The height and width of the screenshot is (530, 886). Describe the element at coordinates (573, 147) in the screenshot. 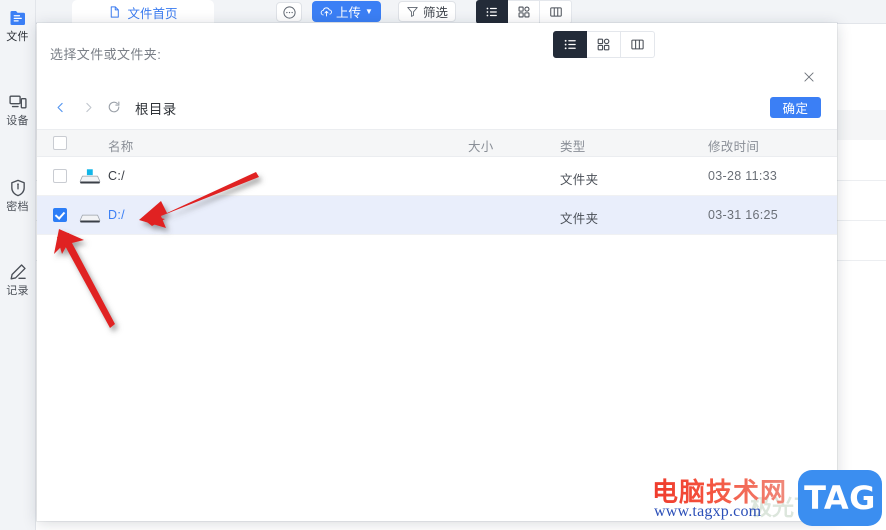

I see `column-header-type: 类型` at that location.